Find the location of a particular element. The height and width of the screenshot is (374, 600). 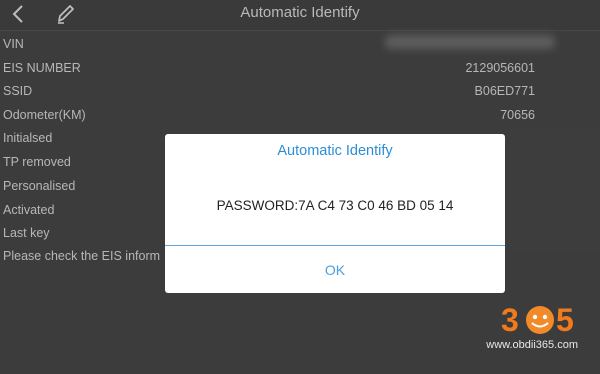

dialog-title: Automatic Identify is located at coordinates (335, 151).